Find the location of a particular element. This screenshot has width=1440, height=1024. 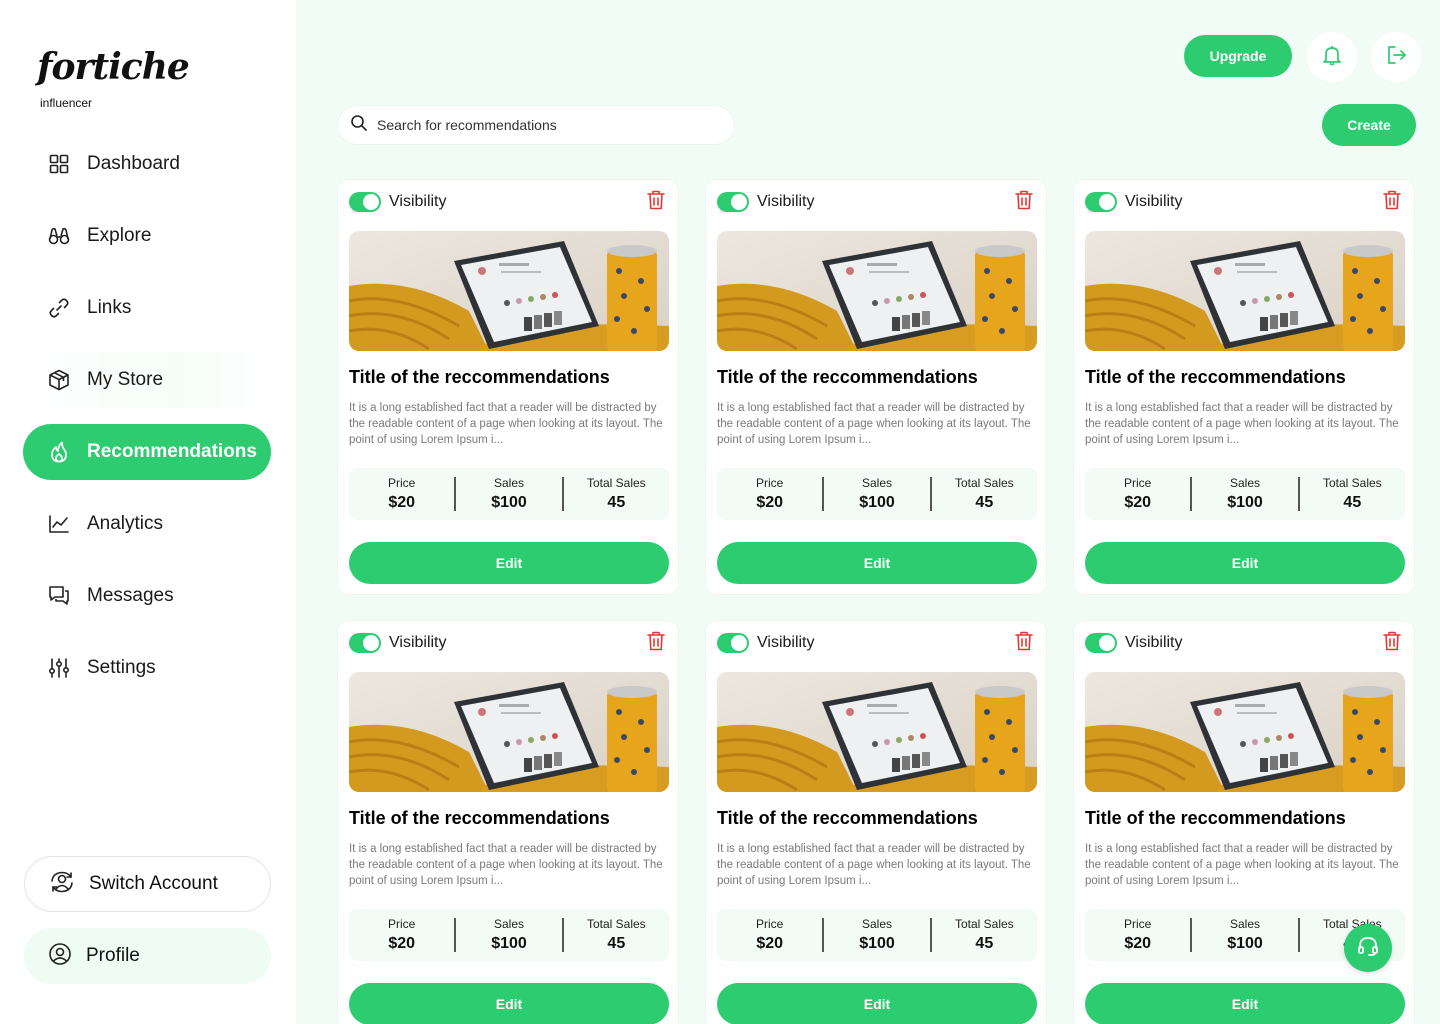

card-stats: Price $20 Sales $100 Total Sales 45 is located at coordinates (877, 935).